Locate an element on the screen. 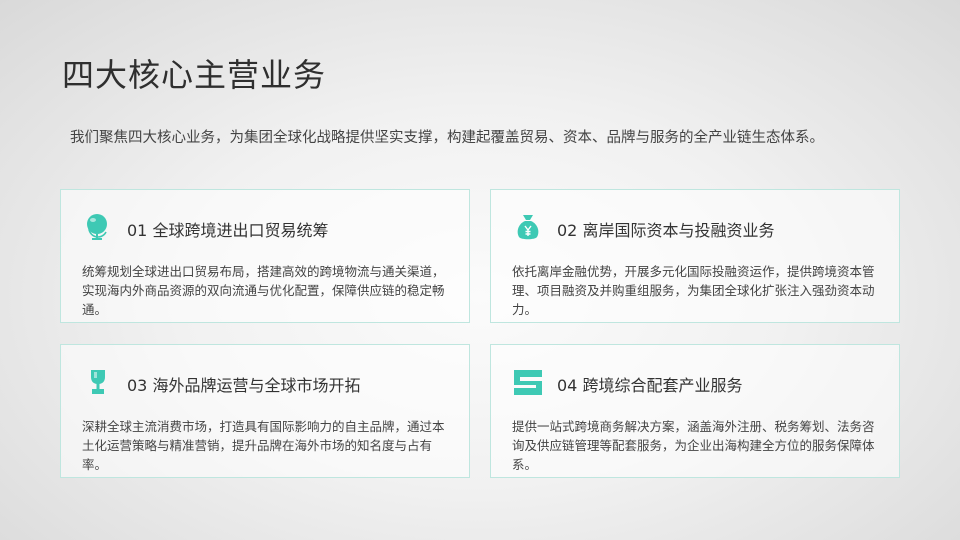 Image resolution: width=960 pixels, height=540 pixels. card-title: 03 海外品牌运营与全球市场开拓 is located at coordinates (244, 385).